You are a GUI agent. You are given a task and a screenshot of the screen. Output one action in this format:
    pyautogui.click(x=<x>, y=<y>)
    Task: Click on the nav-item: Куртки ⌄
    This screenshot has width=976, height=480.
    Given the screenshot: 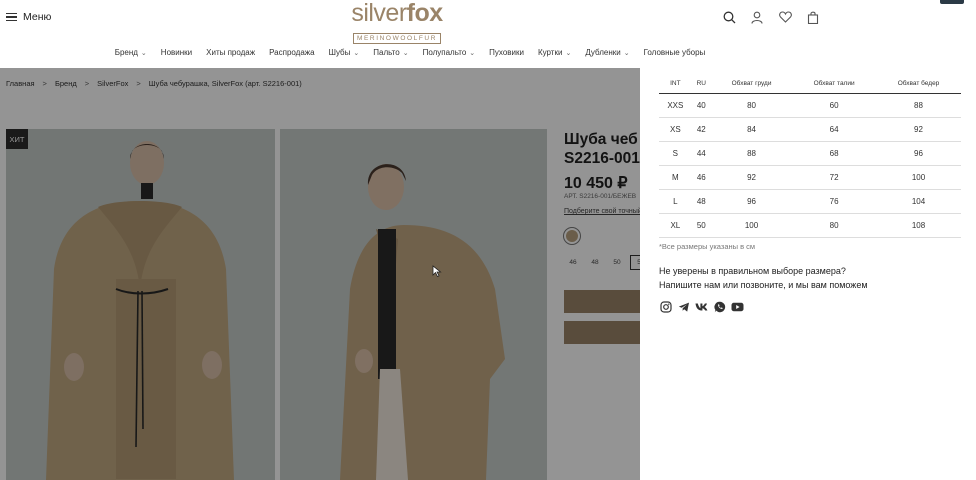 What is the action you would take?
    pyautogui.click(x=554, y=52)
    